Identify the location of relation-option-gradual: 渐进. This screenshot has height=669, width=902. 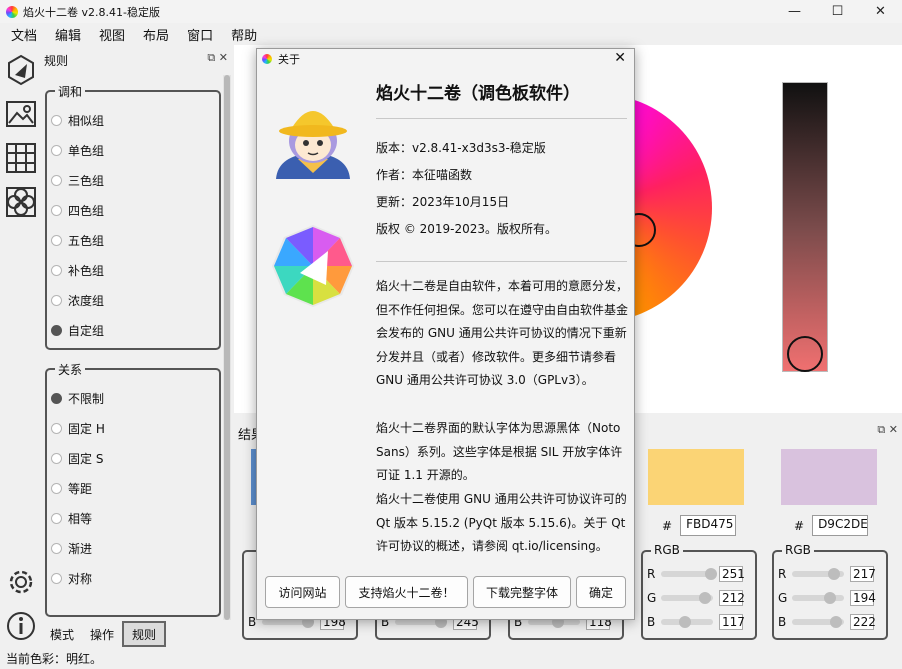
(71, 548).